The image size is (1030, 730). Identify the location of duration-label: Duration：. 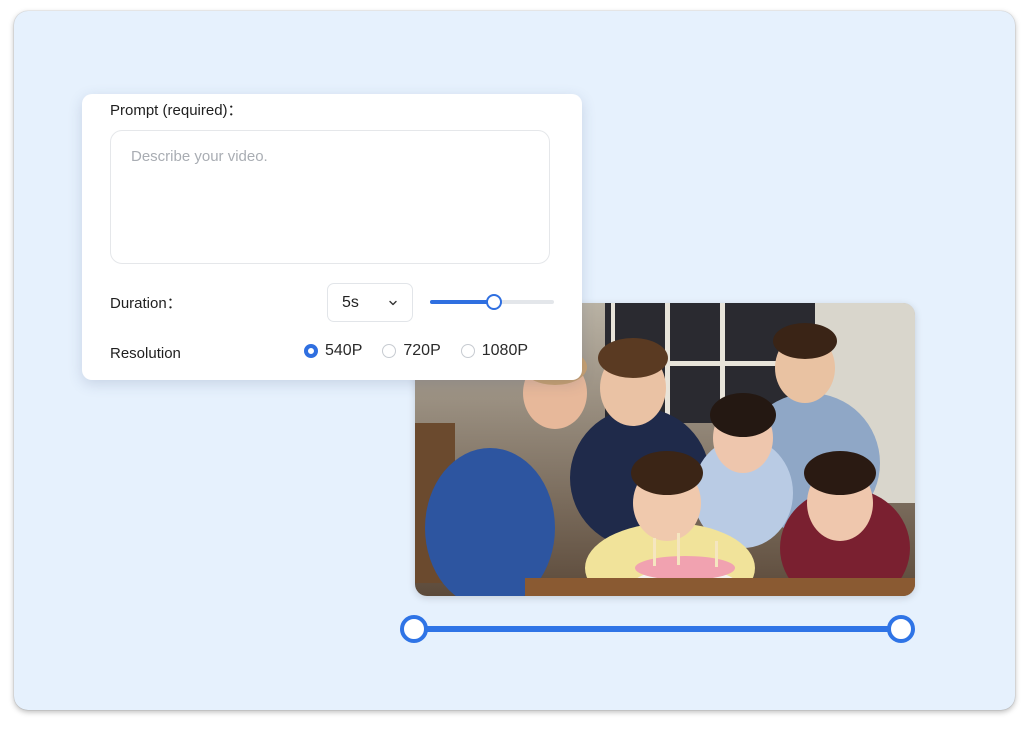
(146, 303).